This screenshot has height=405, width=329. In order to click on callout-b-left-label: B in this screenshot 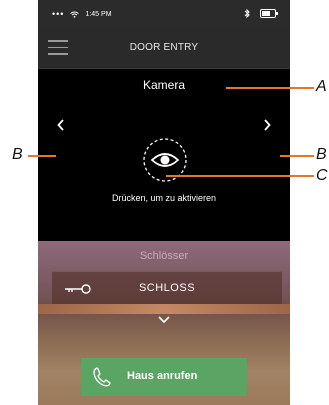, I will do `click(17, 154)`.